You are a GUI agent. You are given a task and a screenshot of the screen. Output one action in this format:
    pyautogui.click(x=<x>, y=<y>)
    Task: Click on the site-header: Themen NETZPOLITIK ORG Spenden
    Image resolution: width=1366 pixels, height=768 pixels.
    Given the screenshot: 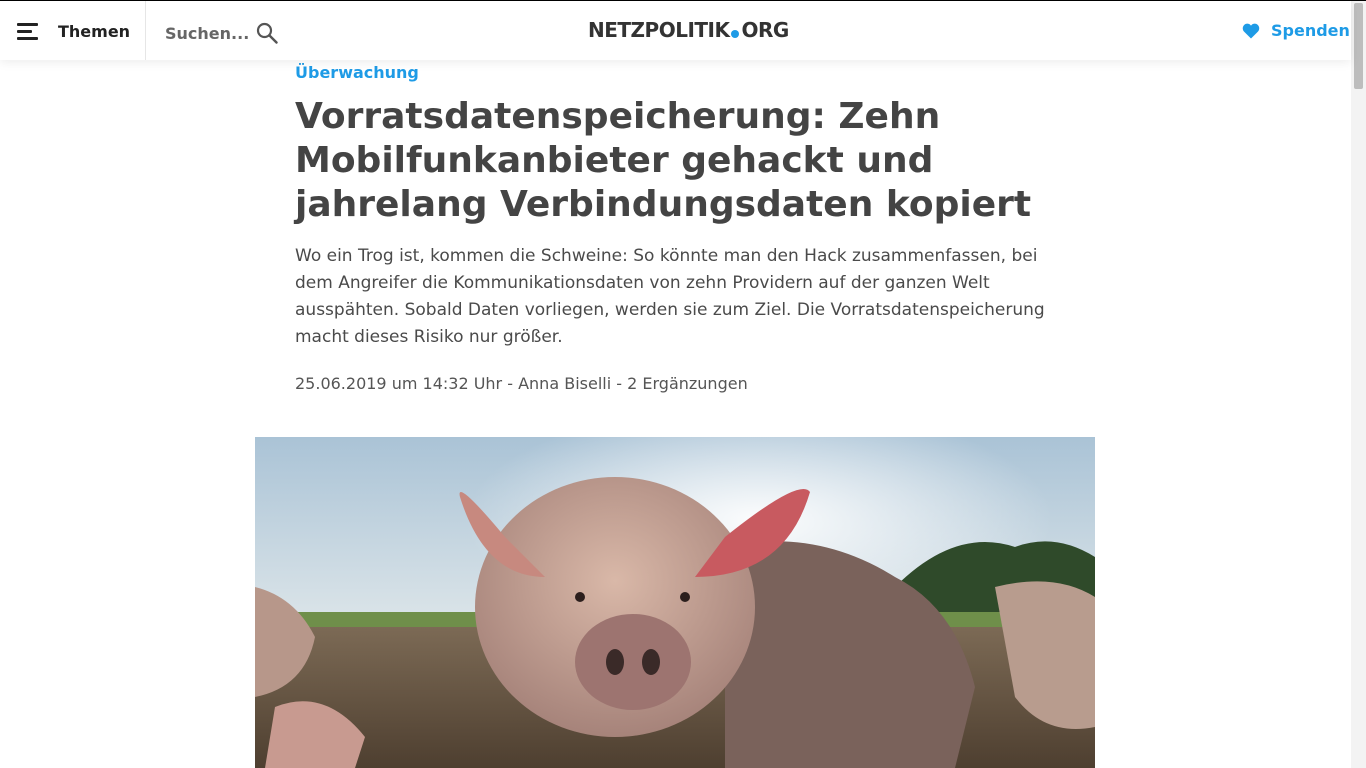 What is the action you would take?
    pyautogui.click(x=675, y=30)
    